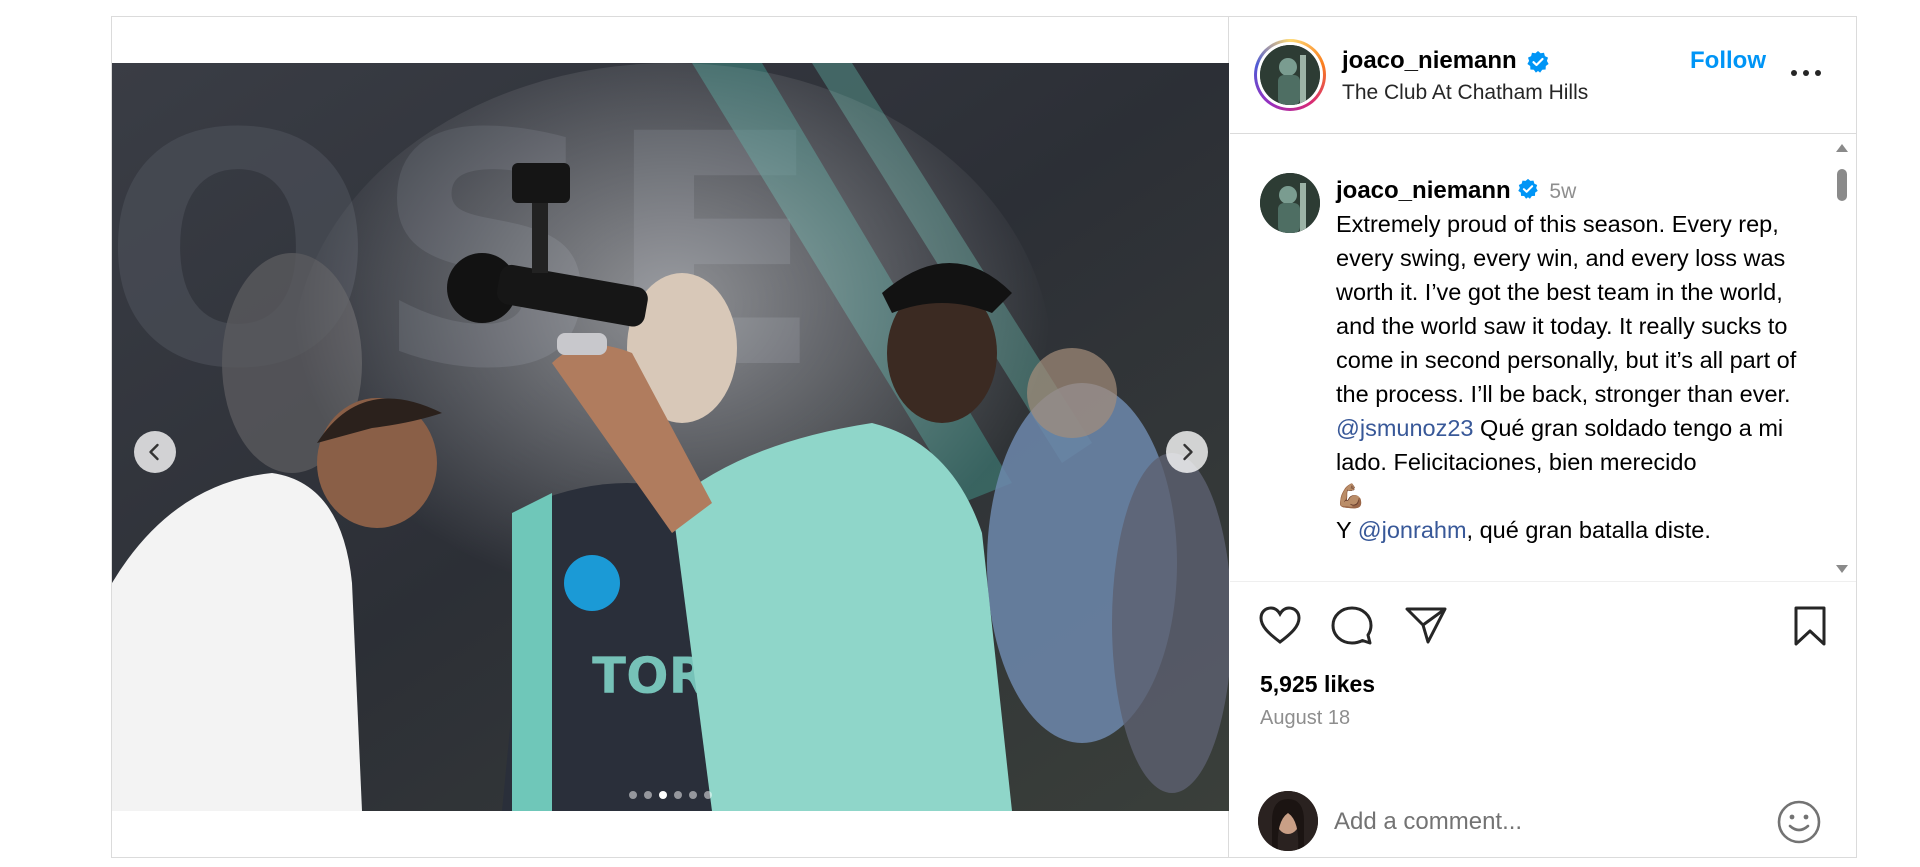 This screenshot has width=1920, height=867. What do you see at coordinates (1543, 628) in the screenshot?
I see `post-actions` at bounding box center [1543, 628].